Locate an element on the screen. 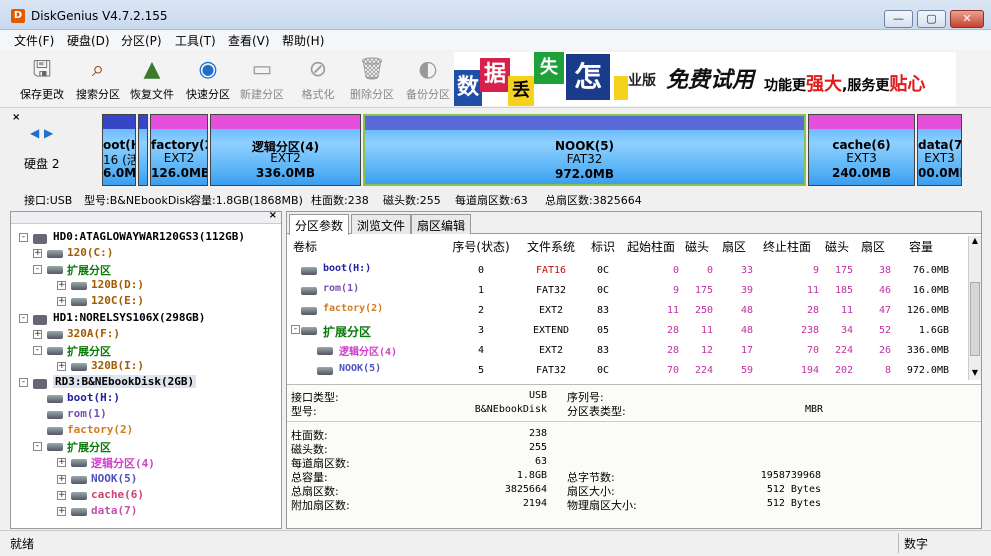 The image size is (991, 556). partition-rom is located at coordinates (143, 150).